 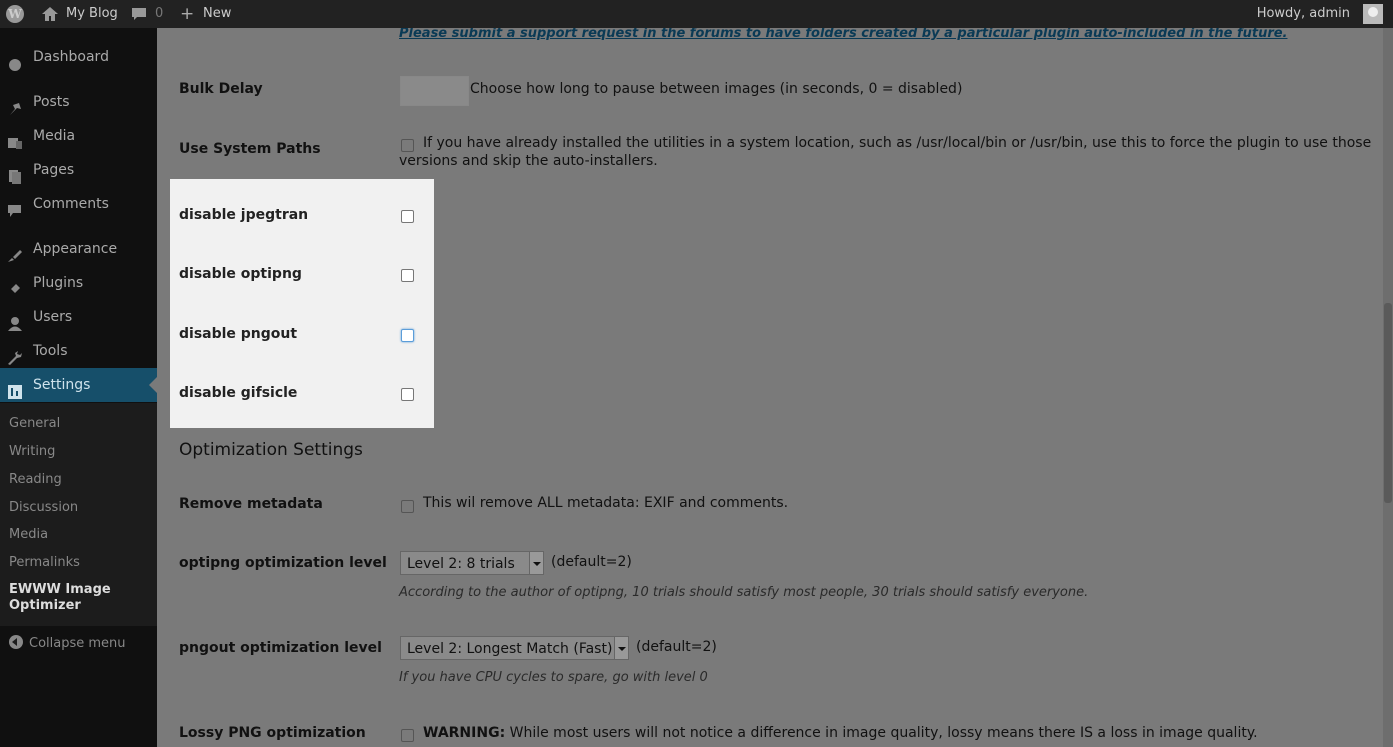 What do you see at coordinates (238, 334) in the screenshot?
I see `disable-pngout-label: disable pngout` at bounding box center [238, 334].